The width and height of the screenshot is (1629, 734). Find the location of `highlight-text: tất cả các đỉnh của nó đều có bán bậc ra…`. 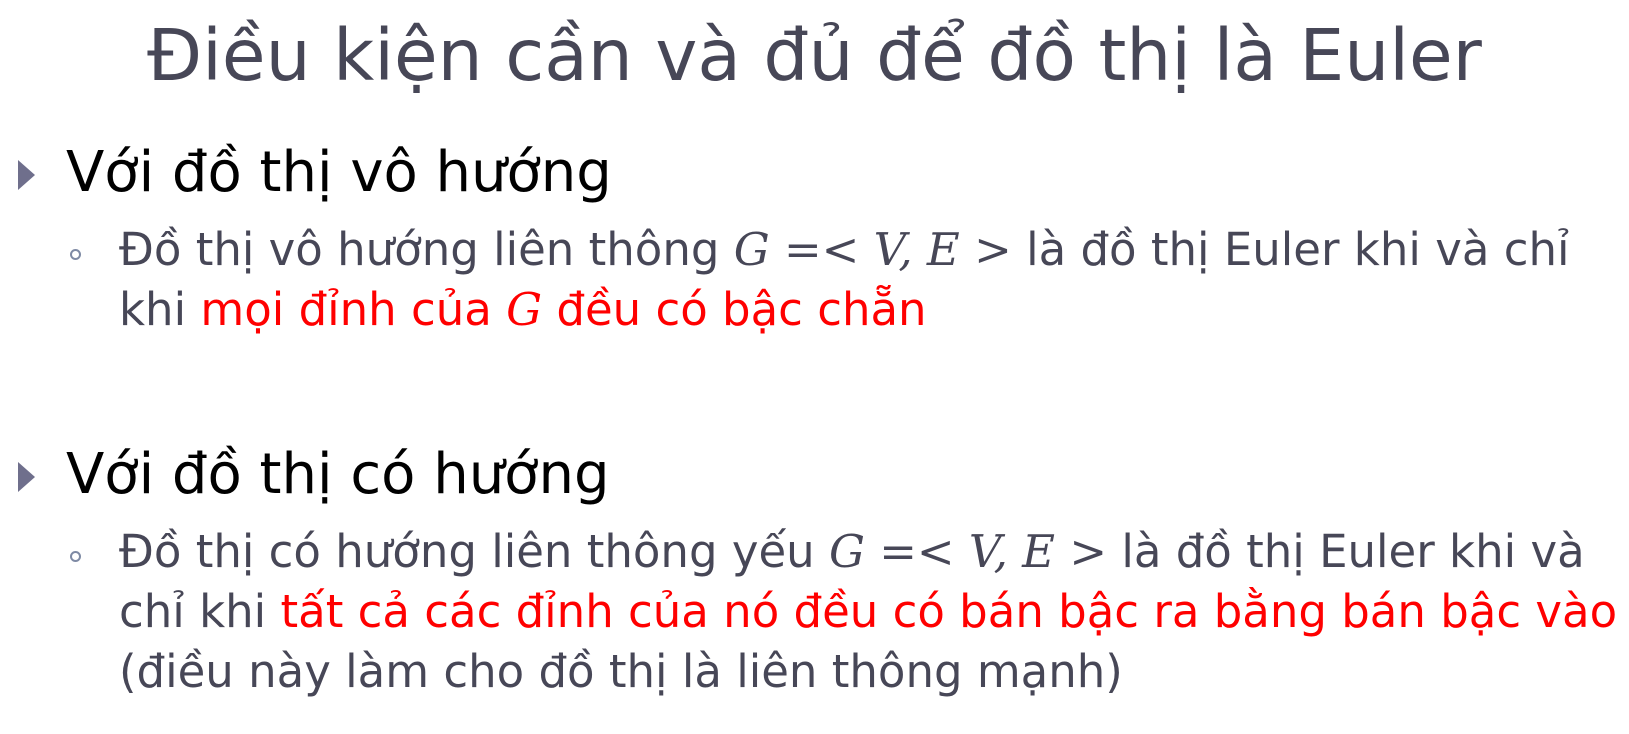

highlight-text: tất cả các đỉnh của nó đều có bán bậc ra… is located at coordinates (949, 611).